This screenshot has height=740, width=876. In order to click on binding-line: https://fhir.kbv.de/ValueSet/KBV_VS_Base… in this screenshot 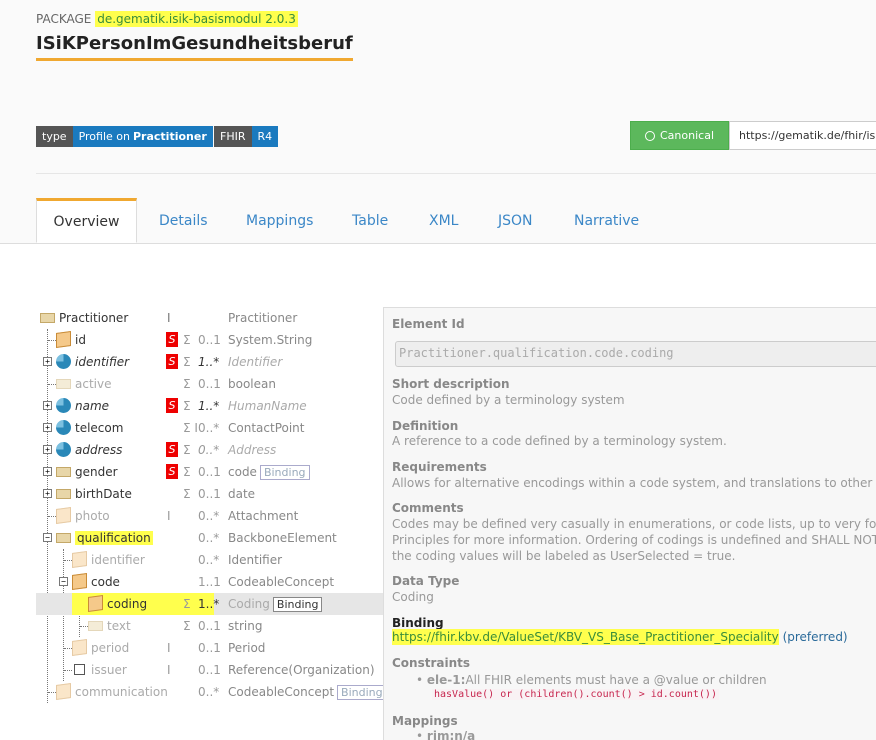, I will do `click(620, 637)`.